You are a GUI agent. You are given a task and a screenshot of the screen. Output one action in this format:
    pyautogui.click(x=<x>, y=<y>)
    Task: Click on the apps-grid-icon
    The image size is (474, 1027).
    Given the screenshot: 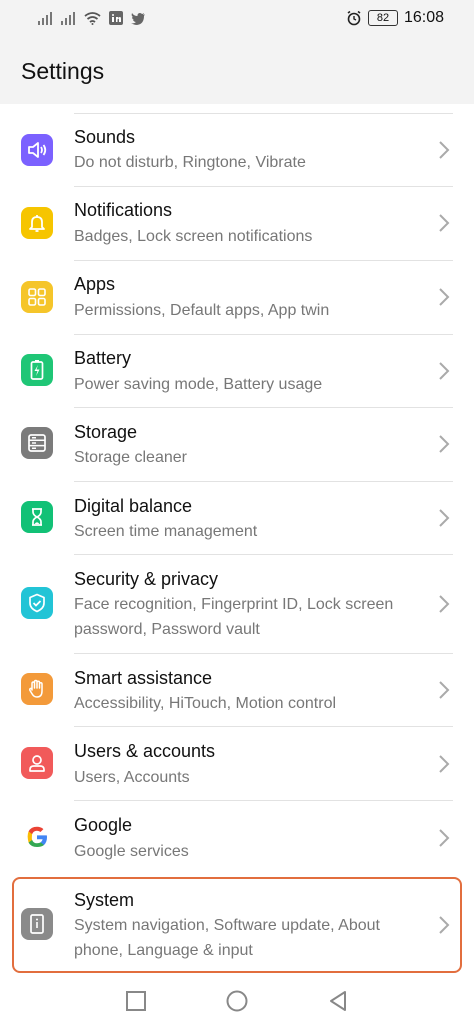 What is the action you would take?
    pyautogui.click(x=37, y=297)
    